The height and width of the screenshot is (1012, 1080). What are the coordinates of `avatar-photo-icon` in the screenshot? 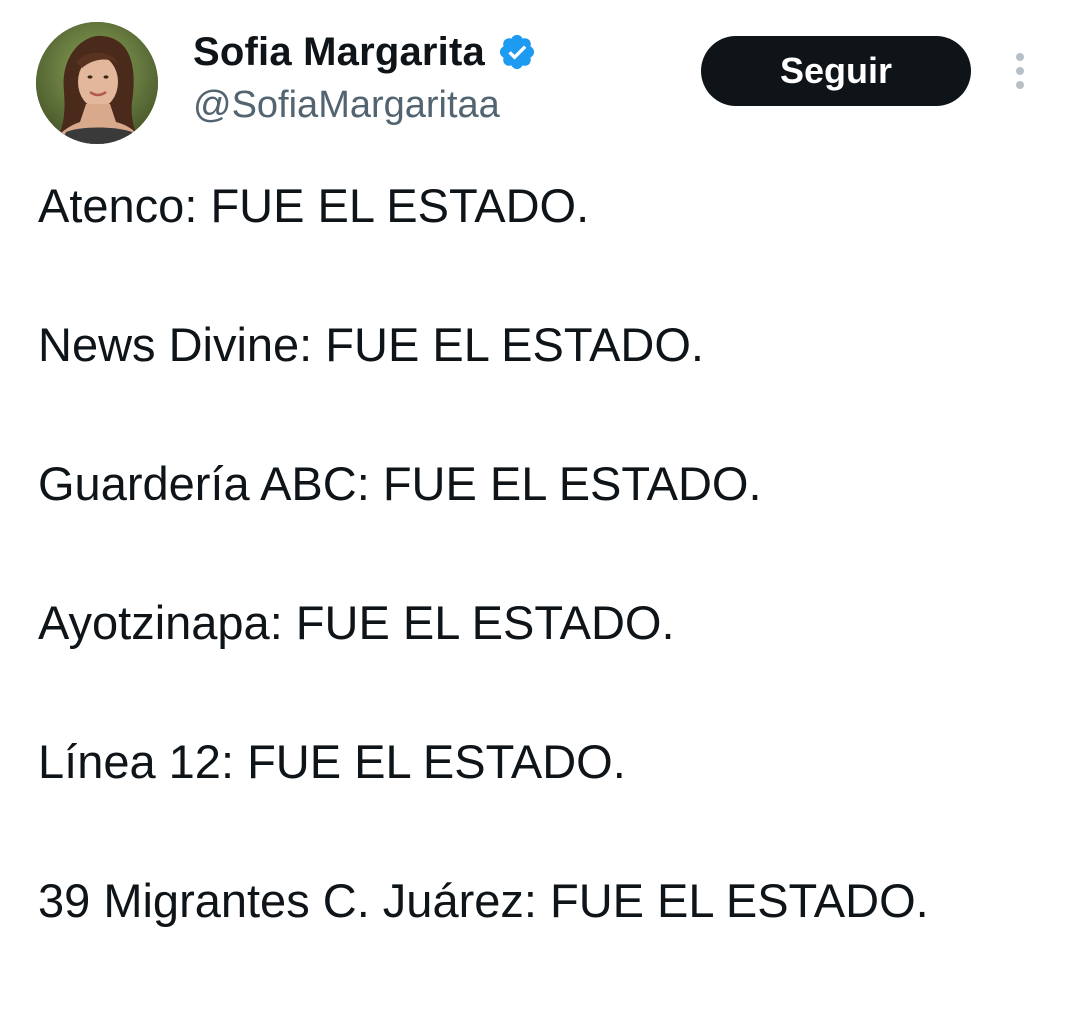 It's located at (97, 83).